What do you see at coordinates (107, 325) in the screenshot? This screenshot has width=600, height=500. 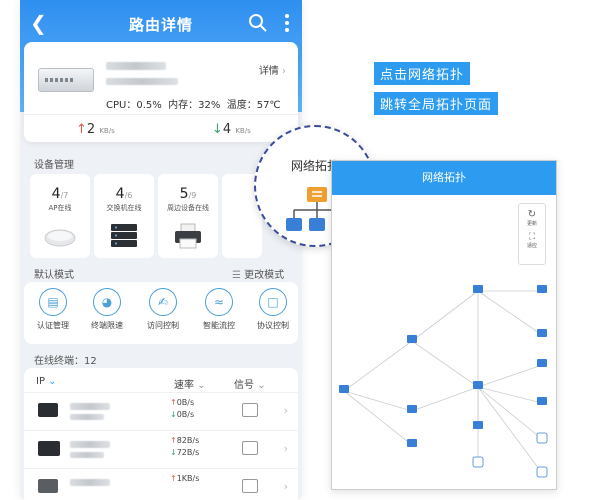 I see `mode-label: 终端限速` at bounding box center [107, 325].